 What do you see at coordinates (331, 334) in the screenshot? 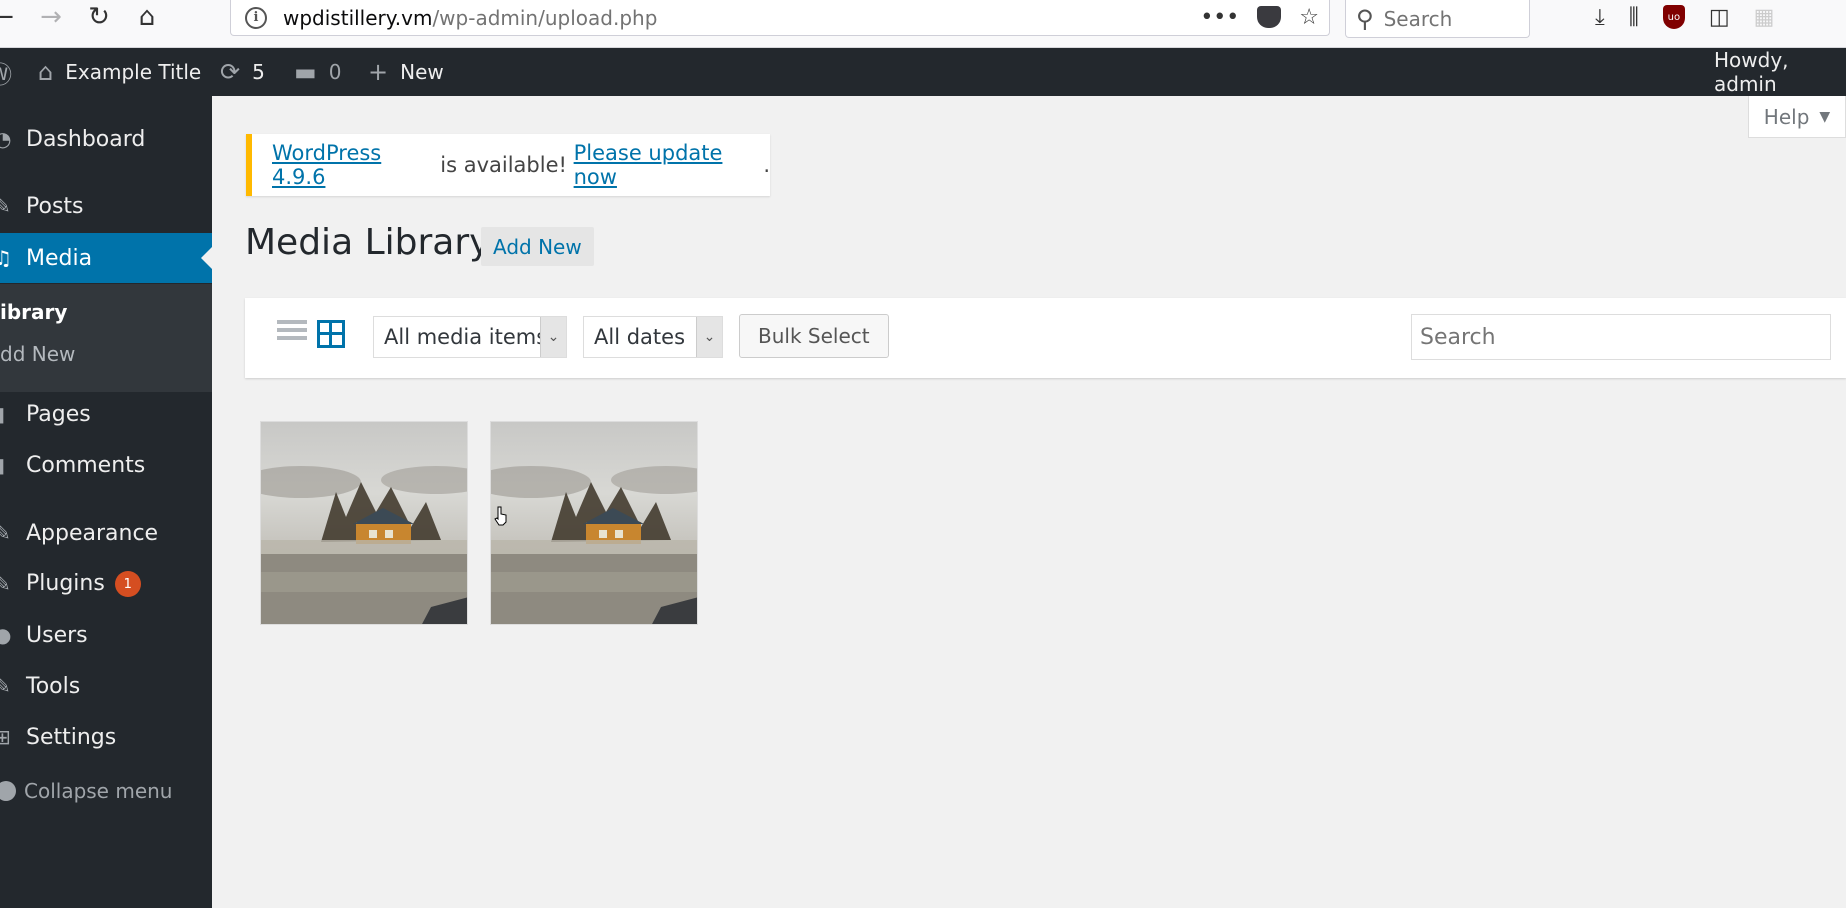
I see `grid-view-icon` at bounding box center [331, 334].